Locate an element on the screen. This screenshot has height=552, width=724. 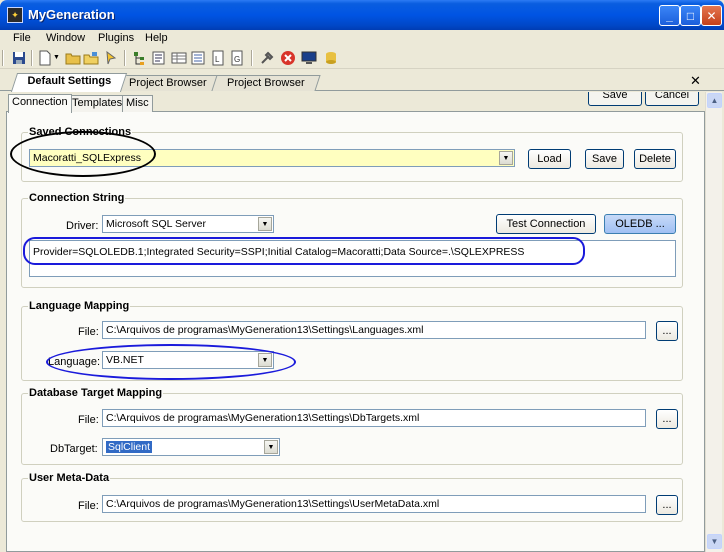
language-select: VB.NET ▼ is located at coordinates (188, 360).